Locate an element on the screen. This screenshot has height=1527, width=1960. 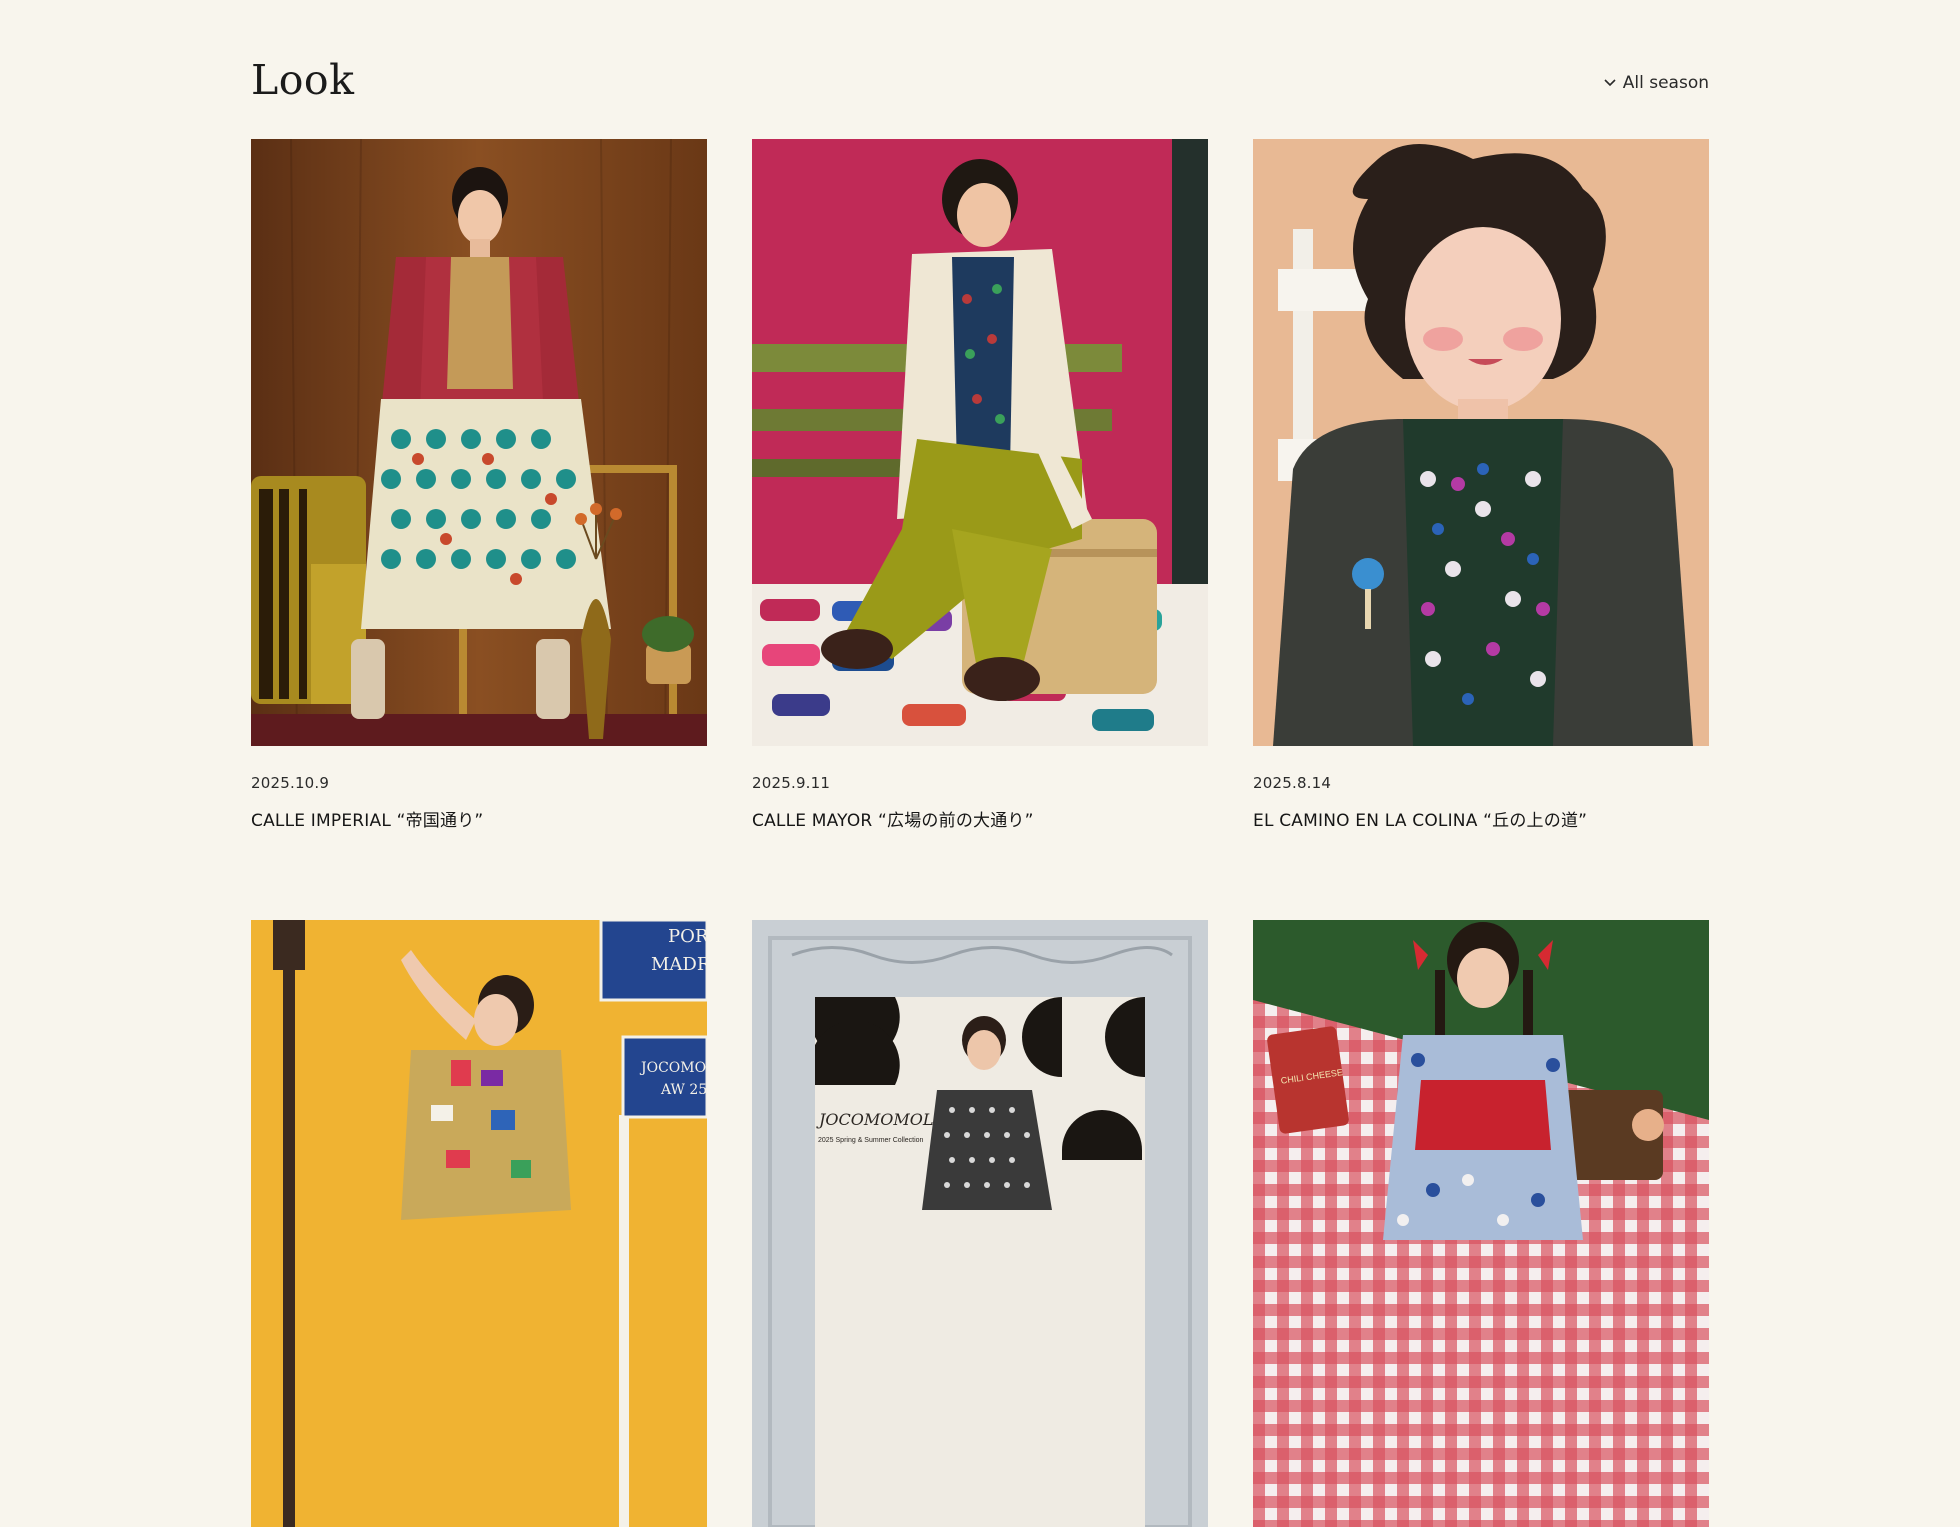
look-card: 2025.8.14 EL CAMINO EN LA COLINA “丘の上の道” is located at coordinates (1481, 485).